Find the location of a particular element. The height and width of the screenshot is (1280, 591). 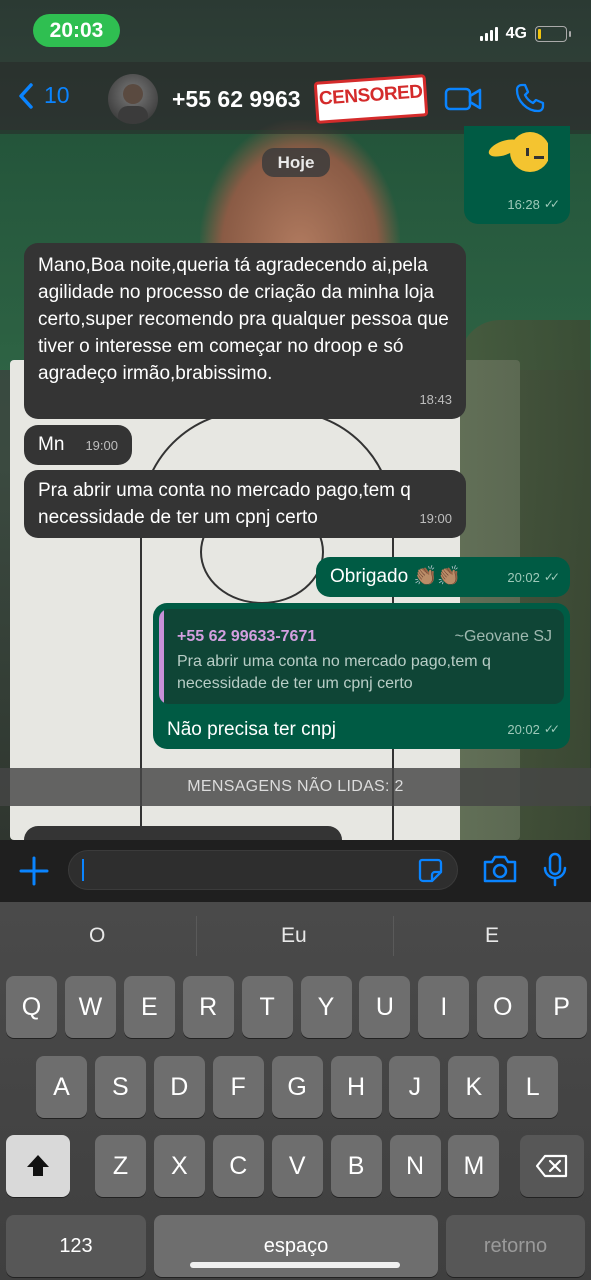

key-k: K is located at coordinates (474, 1087).